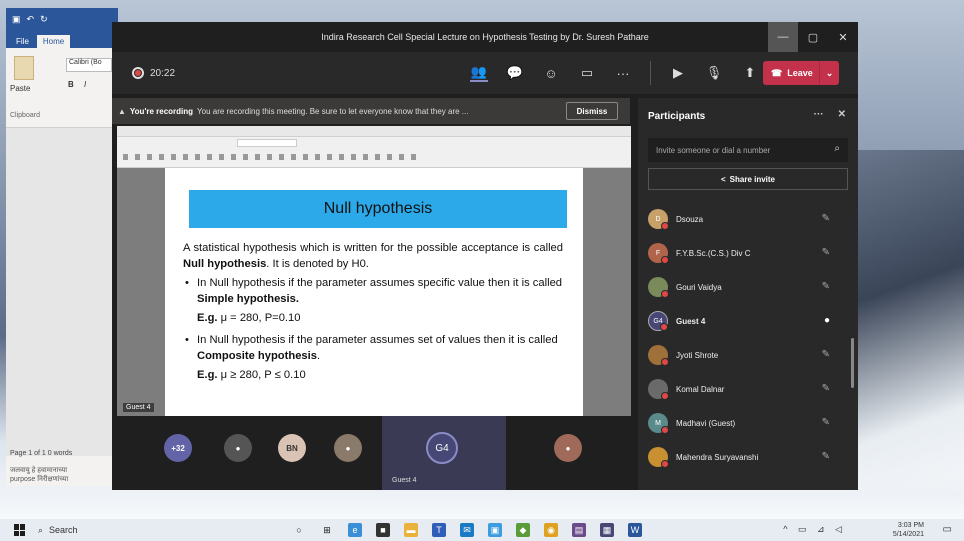  Describe the element at coordinates (39, 470) in the screenshot. I see `word-line: जलवायु हे हवामानाच्या` at that location.